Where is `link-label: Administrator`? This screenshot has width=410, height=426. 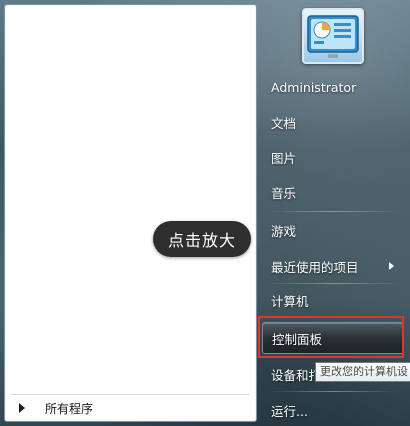 link-label: Administrator is located at coordinates (314, 87).